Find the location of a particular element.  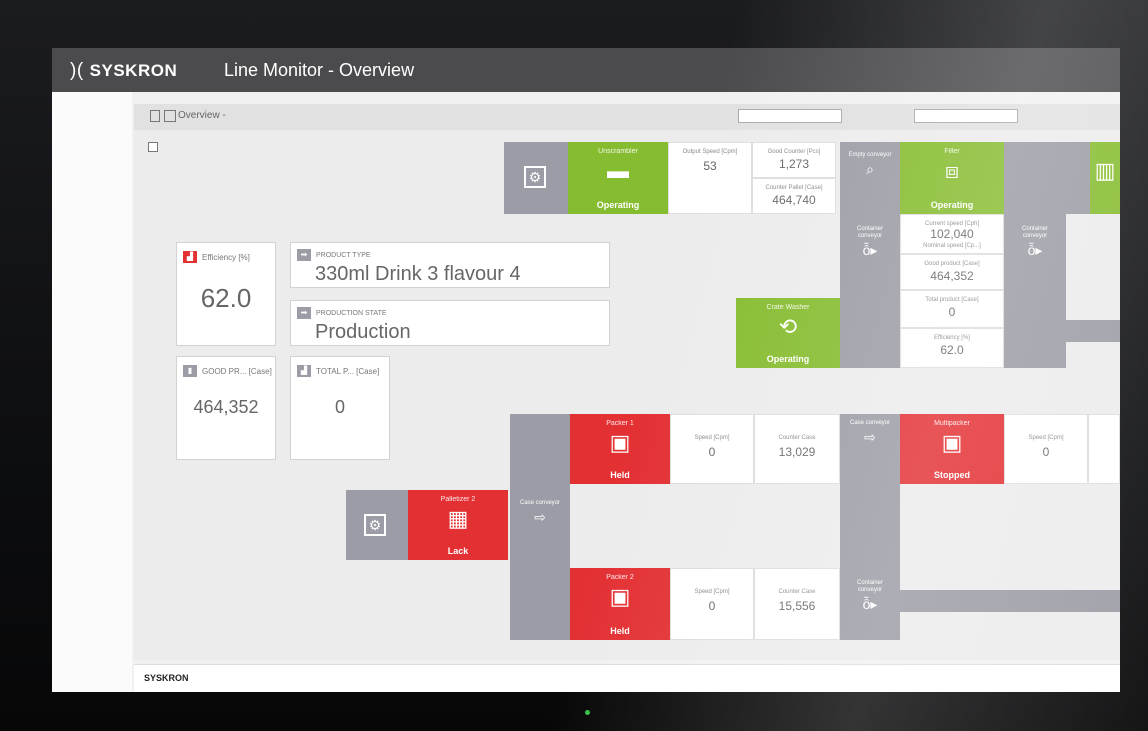

tunnel-icon: ▥ is located at coordinates (1105, 170).